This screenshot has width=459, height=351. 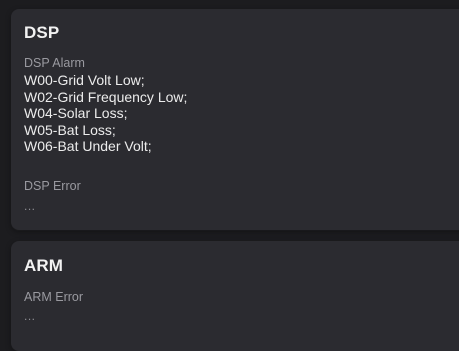 What do you see at coordinates (88, 146) in the screenshot?
I see `alarm-item: W06-Bat Under Volt;` at bounding box center [88, 146].